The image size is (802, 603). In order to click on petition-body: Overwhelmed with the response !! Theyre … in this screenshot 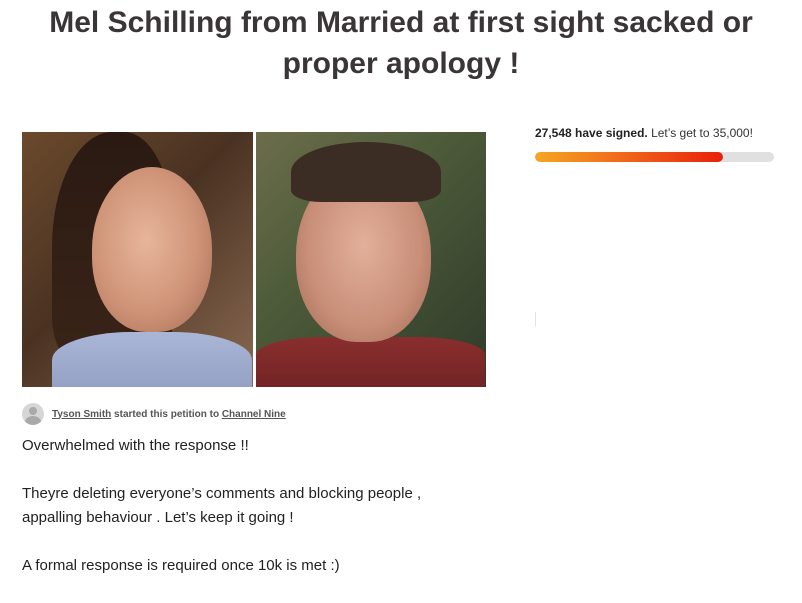, I will do `click(257, 506)`.